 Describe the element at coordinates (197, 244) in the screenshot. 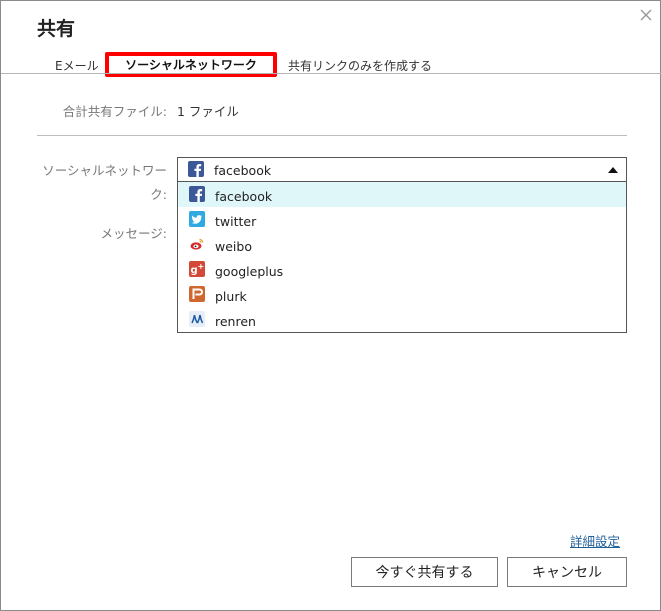

I see `weibo-icon` at that location.